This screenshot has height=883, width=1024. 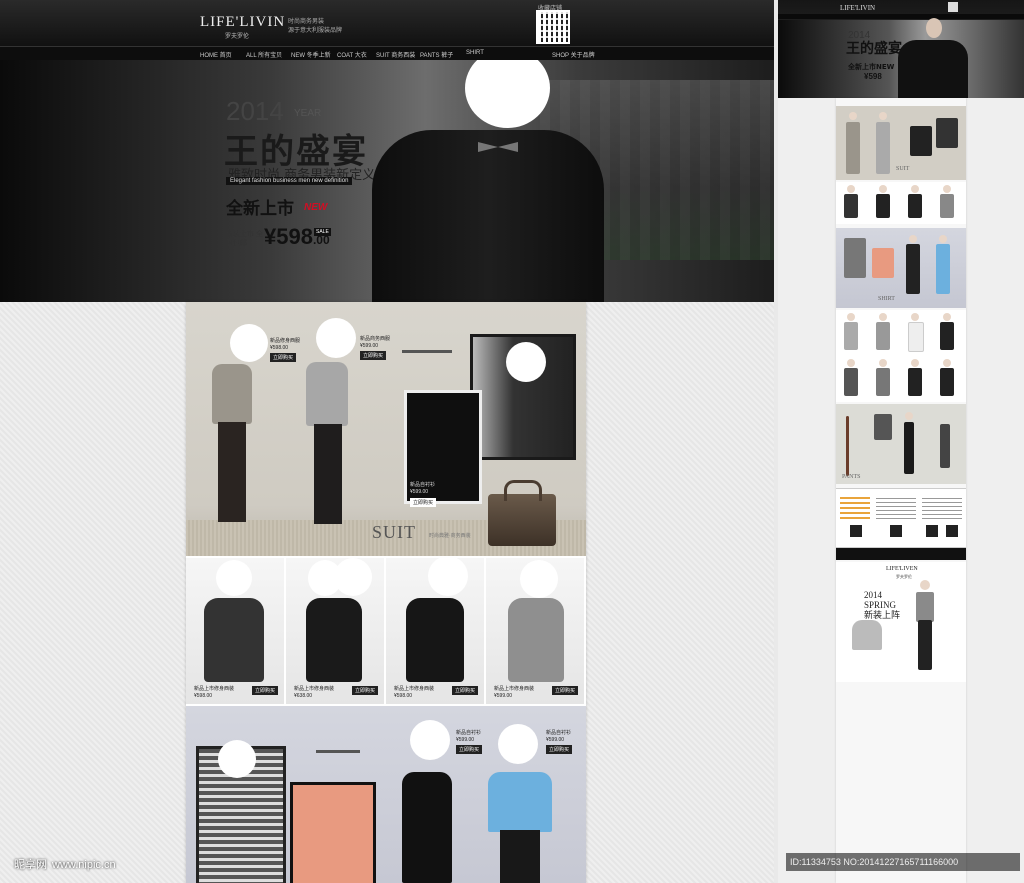 I want to click on preview-hero-title: 王的盛宴, so click(x=874, y=49).